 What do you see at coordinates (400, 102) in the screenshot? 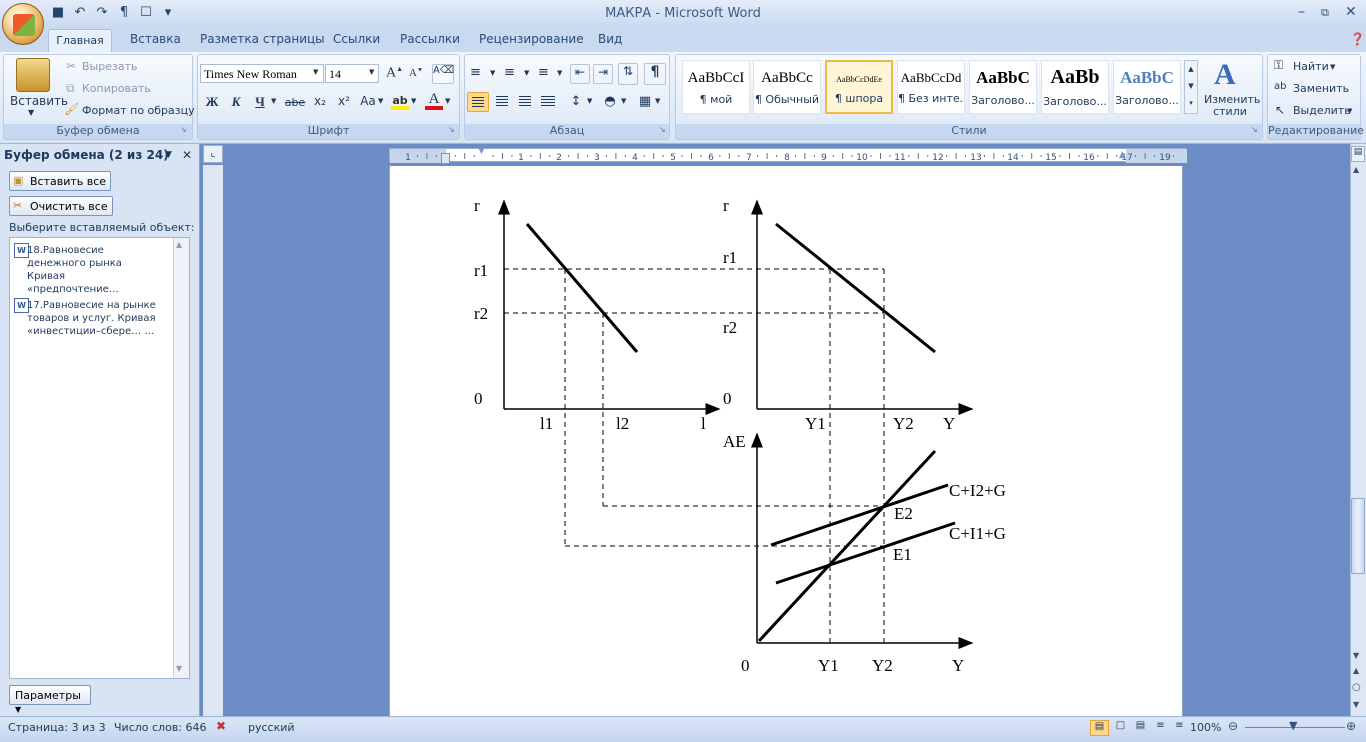
I see `highlight-icon: ab` at bounding box center [400, 102].